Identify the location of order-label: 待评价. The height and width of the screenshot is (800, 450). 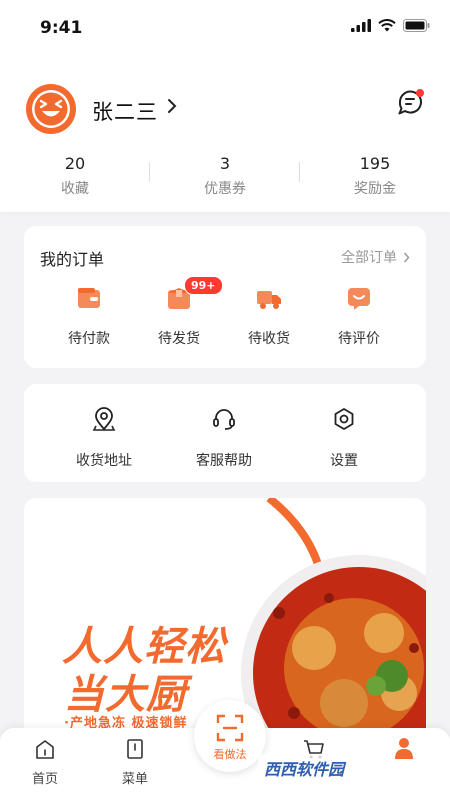
(359, 339).